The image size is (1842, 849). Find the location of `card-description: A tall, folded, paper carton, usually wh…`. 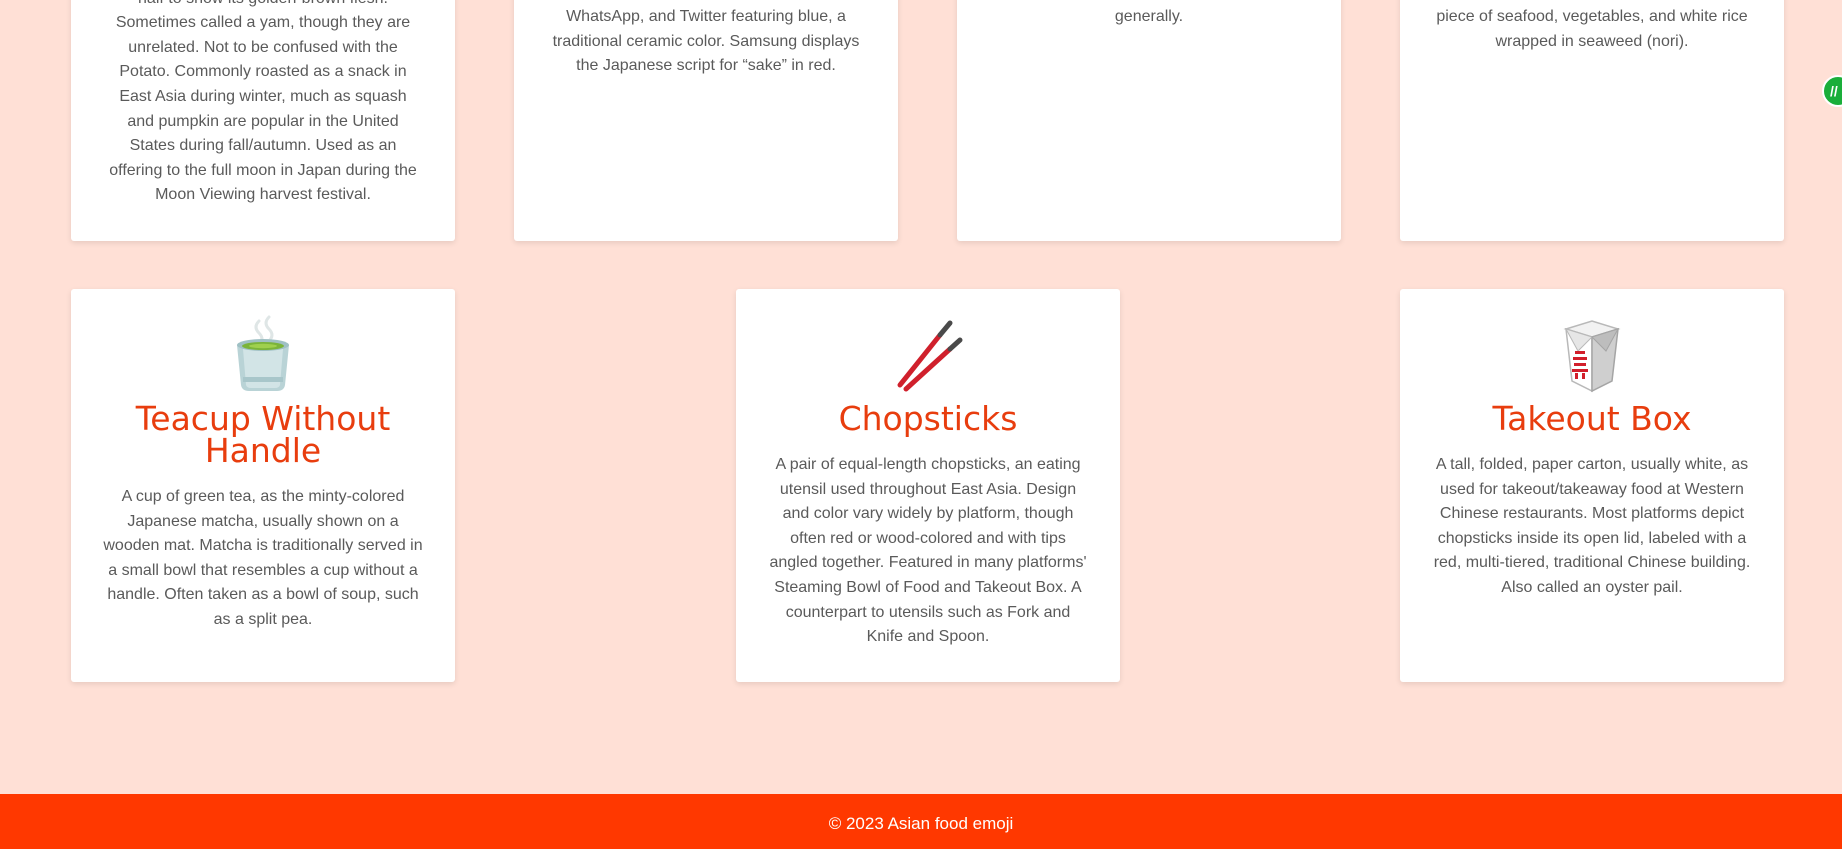

card-description: A tall, folded, paper carton, usually wh… is located at coordinates (1592, 526).